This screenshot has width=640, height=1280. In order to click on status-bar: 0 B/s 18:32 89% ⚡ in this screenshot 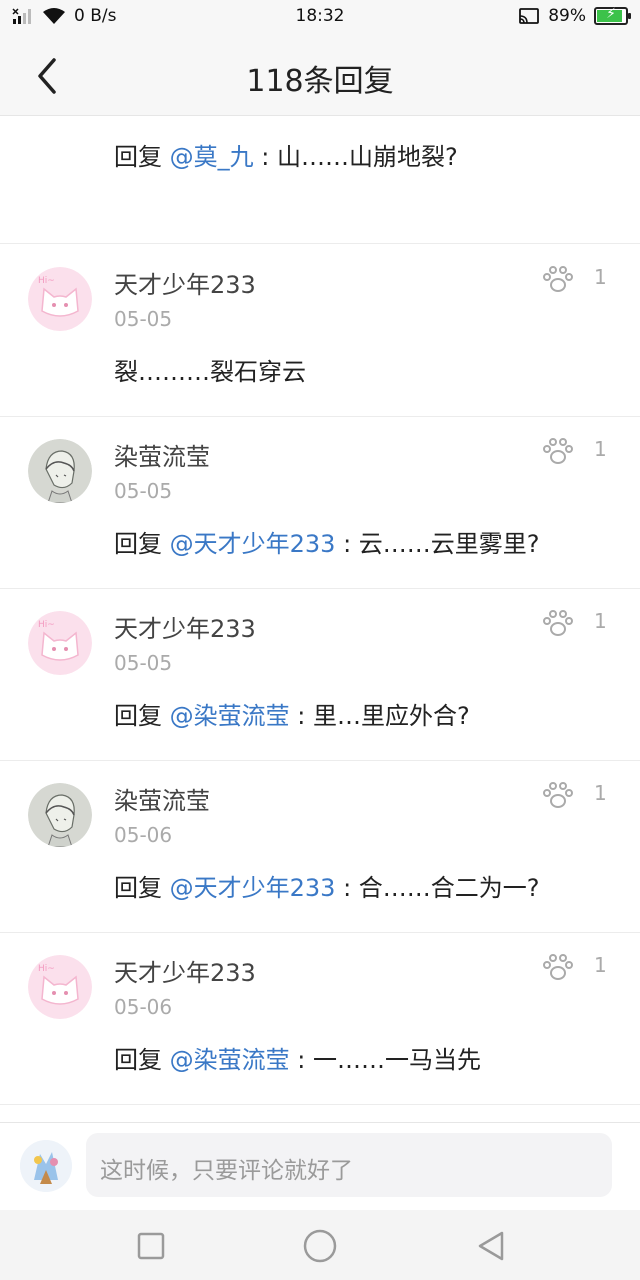, I will do `click(320, 18)`.